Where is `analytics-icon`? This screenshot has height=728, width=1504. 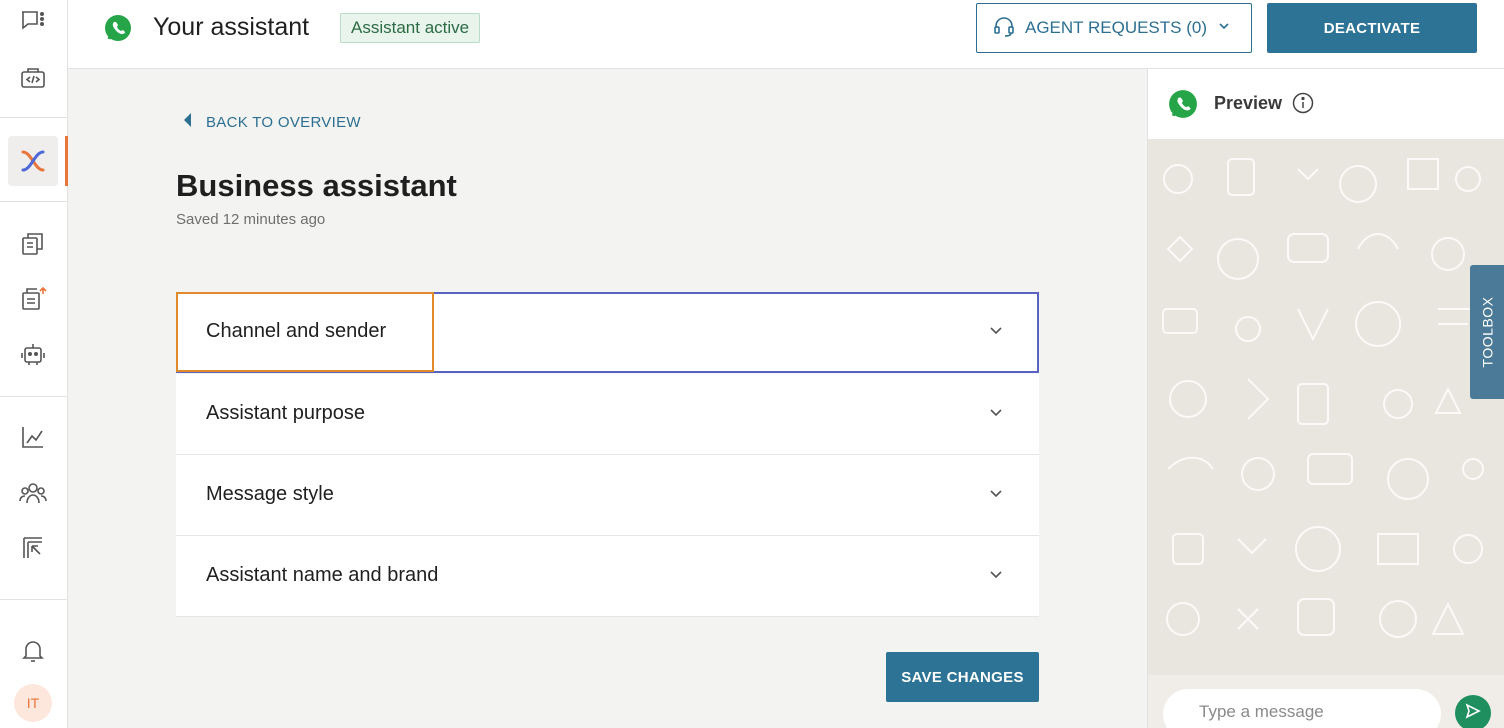
analytics-icon is located at coordinates (33, 437).